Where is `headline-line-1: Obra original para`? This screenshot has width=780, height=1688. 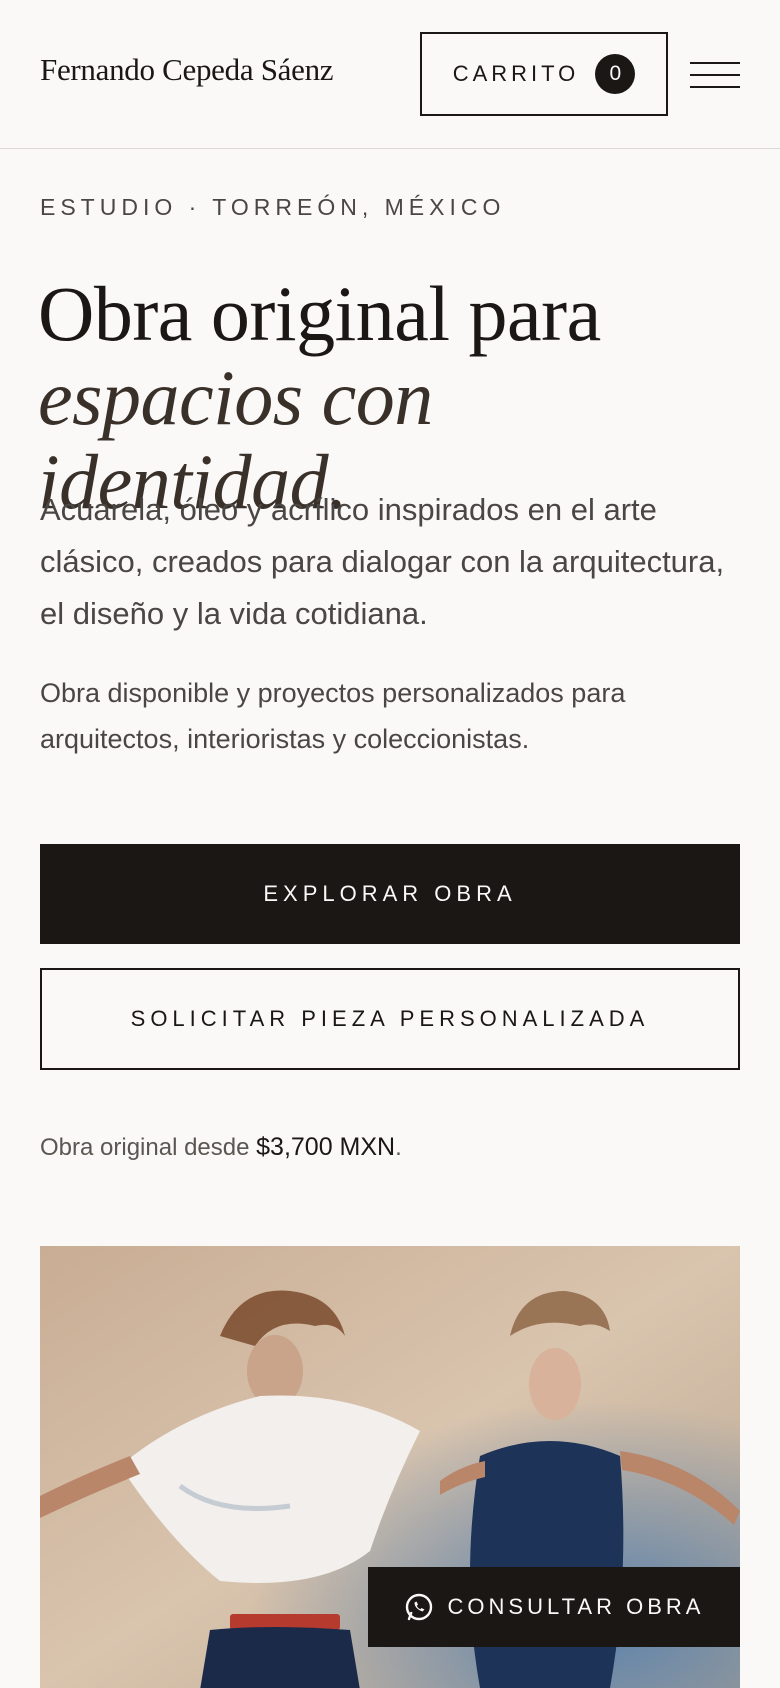 headline-line-1: Obra original para is located at coordinates (319, 313).